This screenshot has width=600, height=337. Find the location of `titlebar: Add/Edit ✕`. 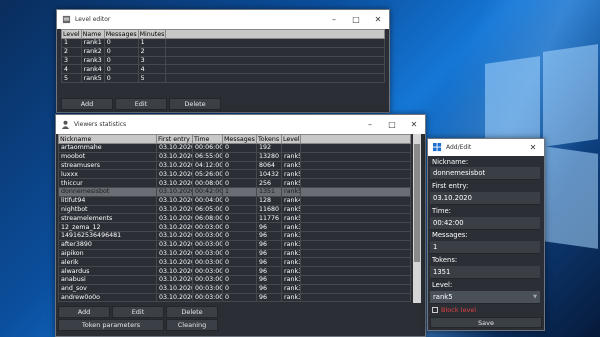

titlebar: Add/Edit ✕ is located at coordinates (486, 147).